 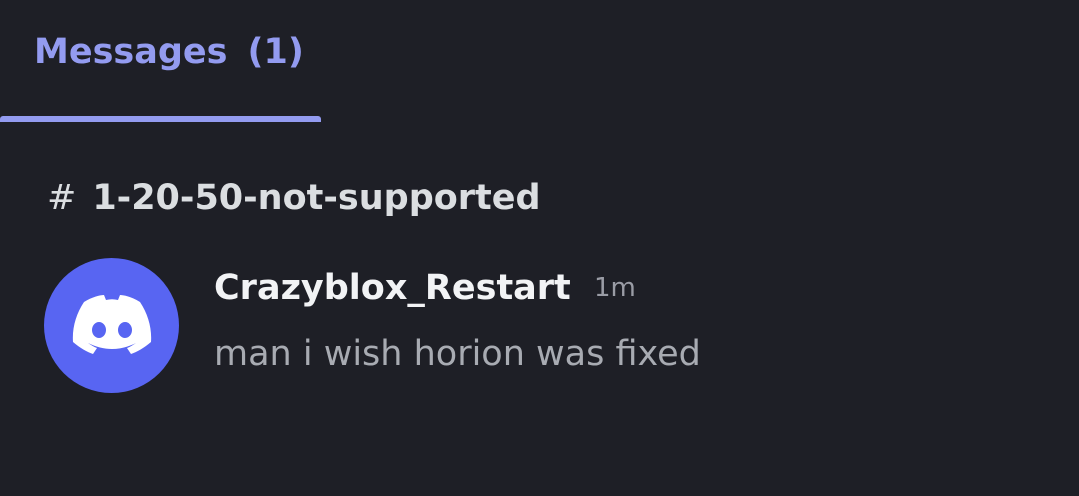 I want to click on message-author: Crazyblox_Restart, so click(x=392, y=288).